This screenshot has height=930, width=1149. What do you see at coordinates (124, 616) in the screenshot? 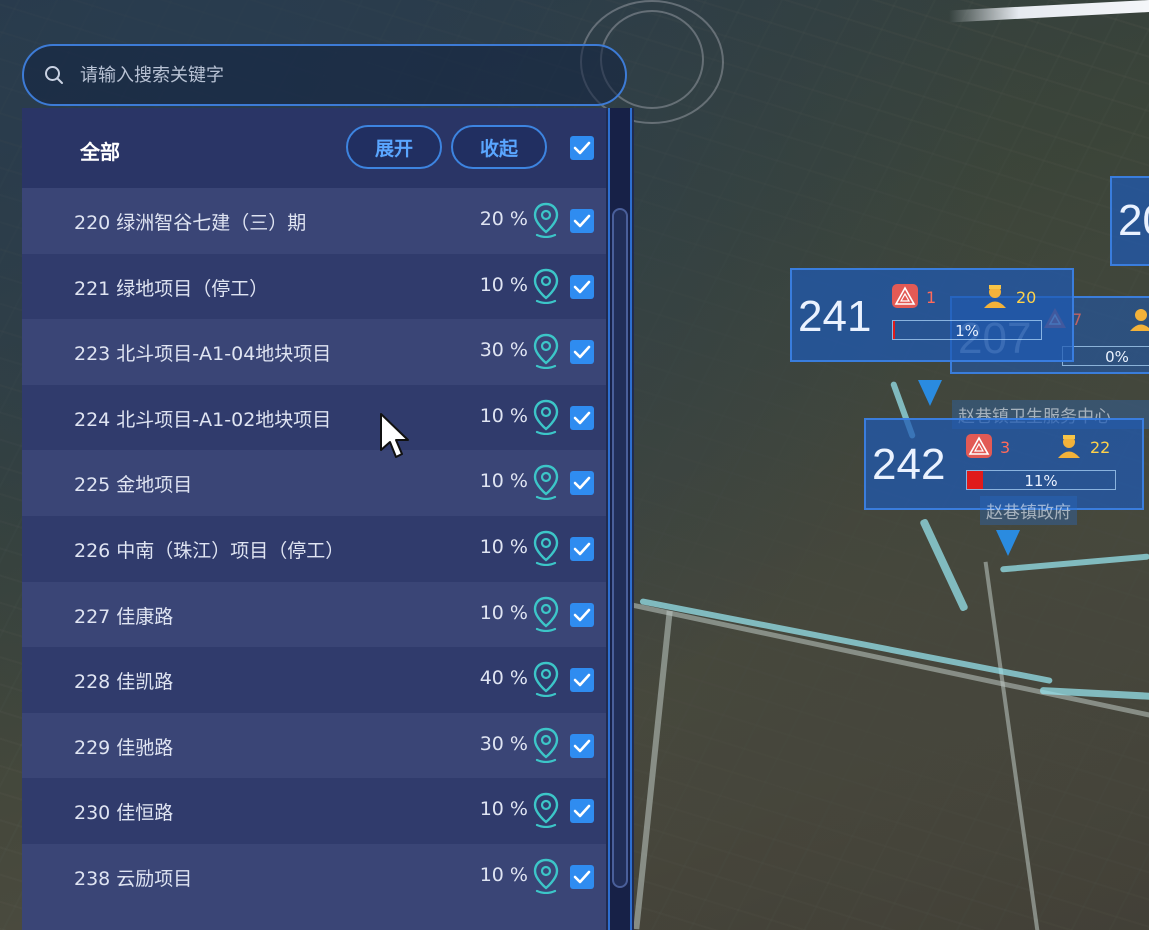
I see `list-item-label: 227 佳康路` at bounding box center [124, 616].